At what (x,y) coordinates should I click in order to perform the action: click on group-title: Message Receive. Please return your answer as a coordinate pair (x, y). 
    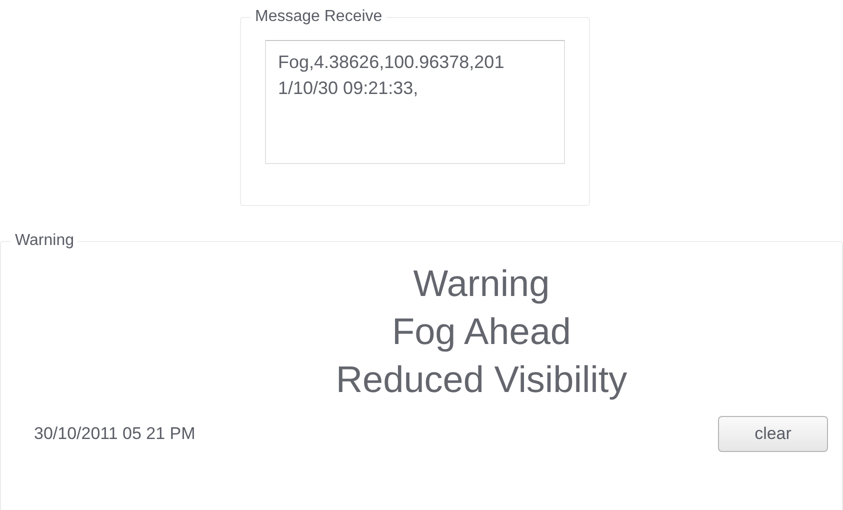
    Looking at the image, I should click on (319, 17).